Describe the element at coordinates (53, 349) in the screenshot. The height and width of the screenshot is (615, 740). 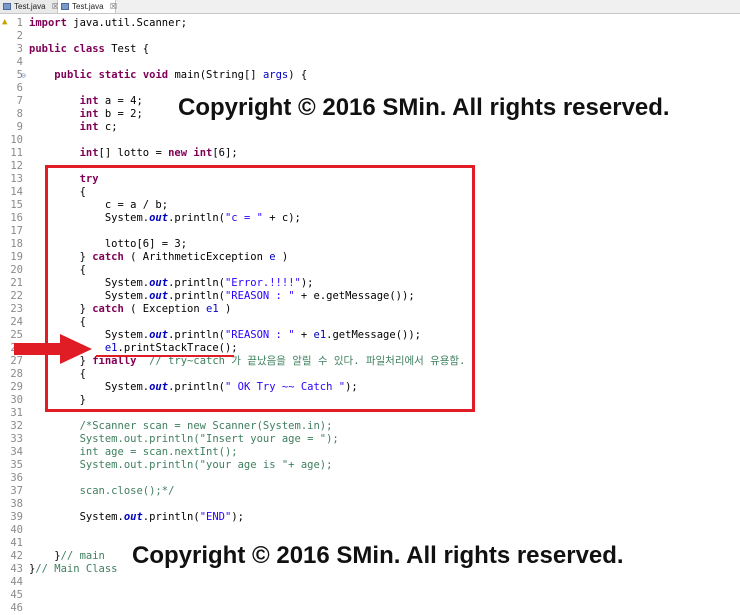
I see `red-arrow-icon` at that location.